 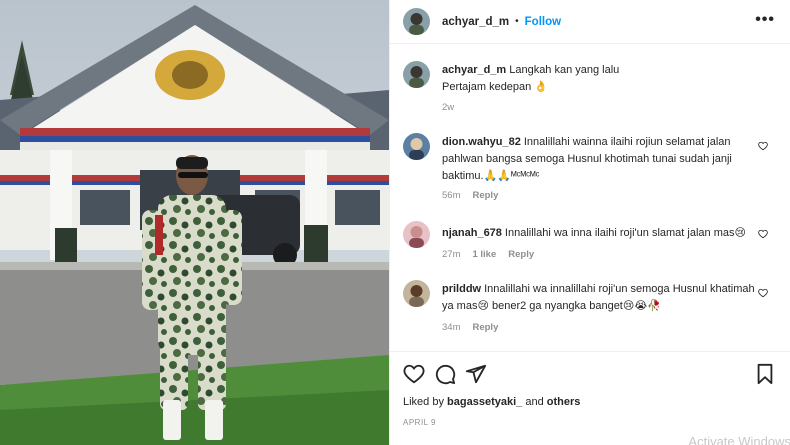 What do you see at coordinates (475, 22) in the screenshot?
I see `post-username: achyar_d_m` at bounding box center [475, 22].